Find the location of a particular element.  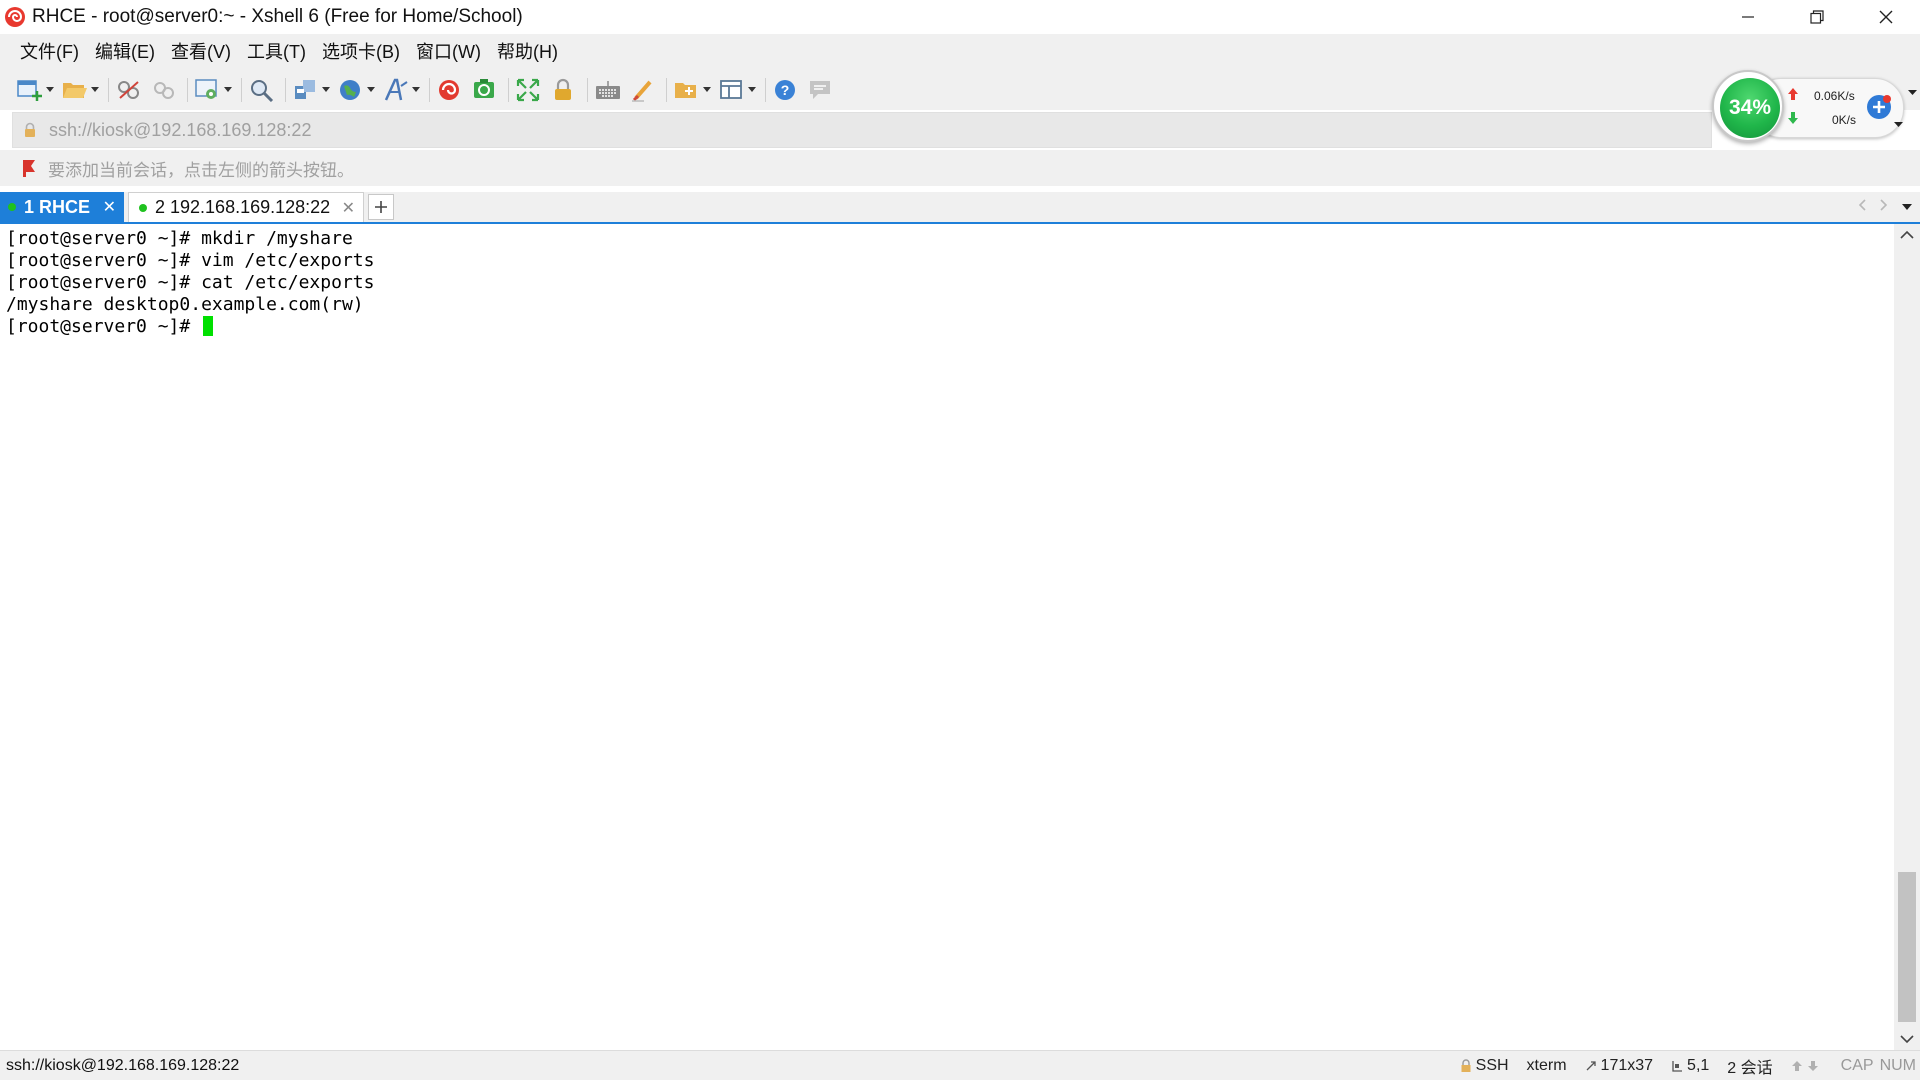

properties-dropdown is located at coordinates (228, 90).